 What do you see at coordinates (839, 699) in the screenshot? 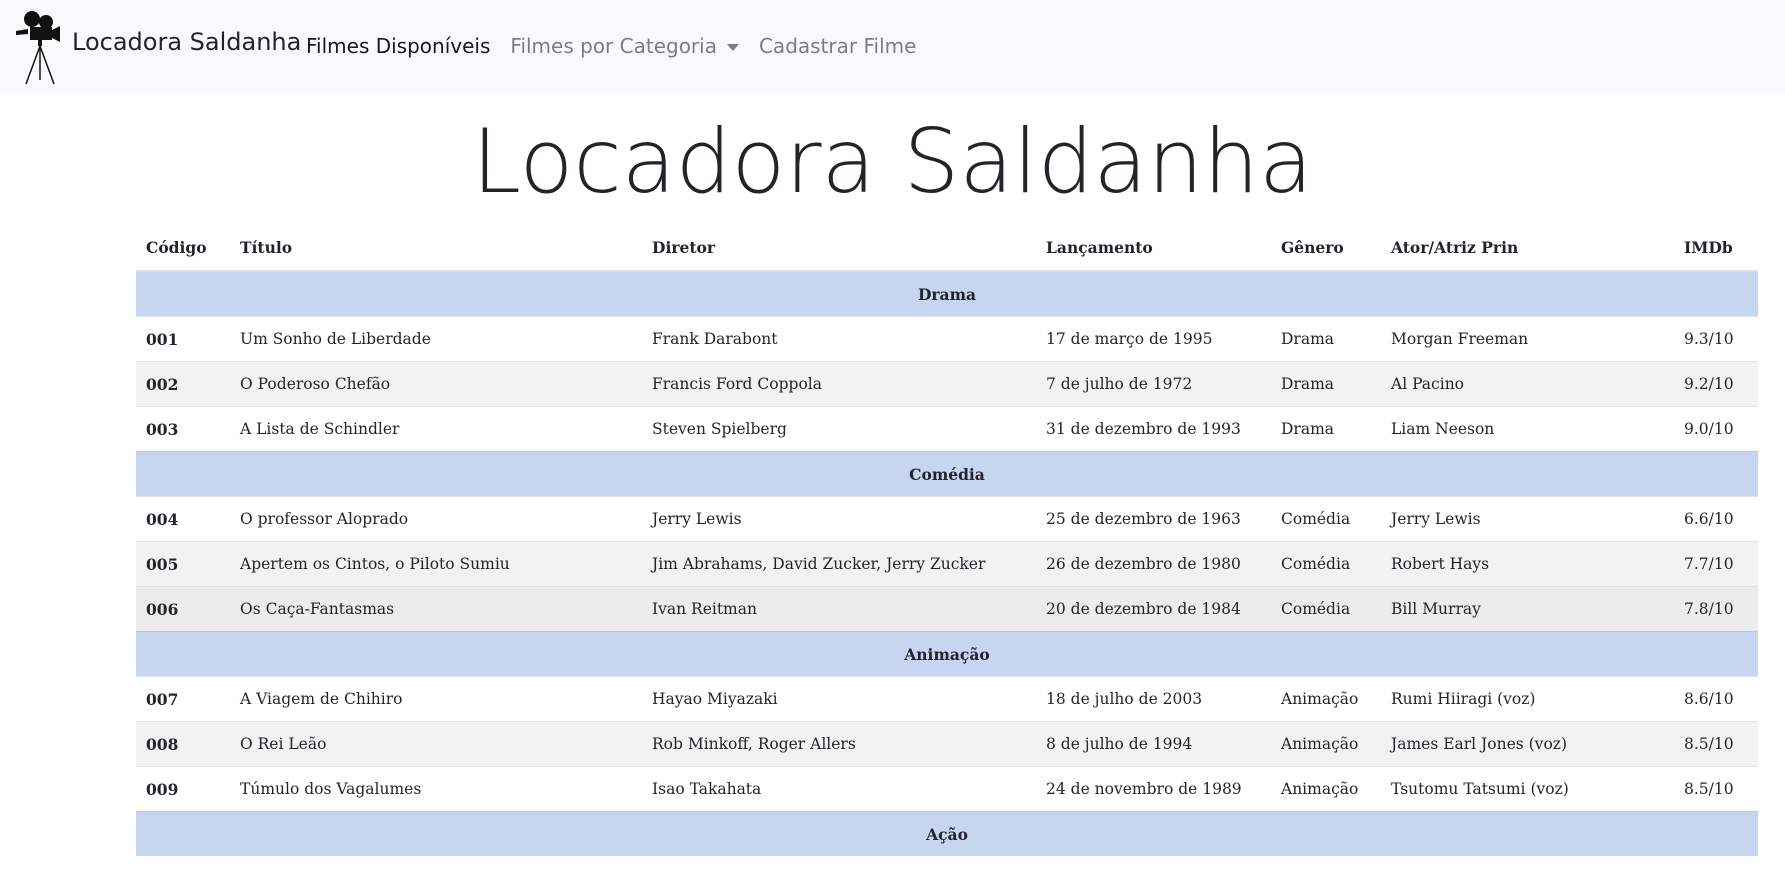
I see `director-cell: Hayao Miyazaki` at bounding box center [839, 699].